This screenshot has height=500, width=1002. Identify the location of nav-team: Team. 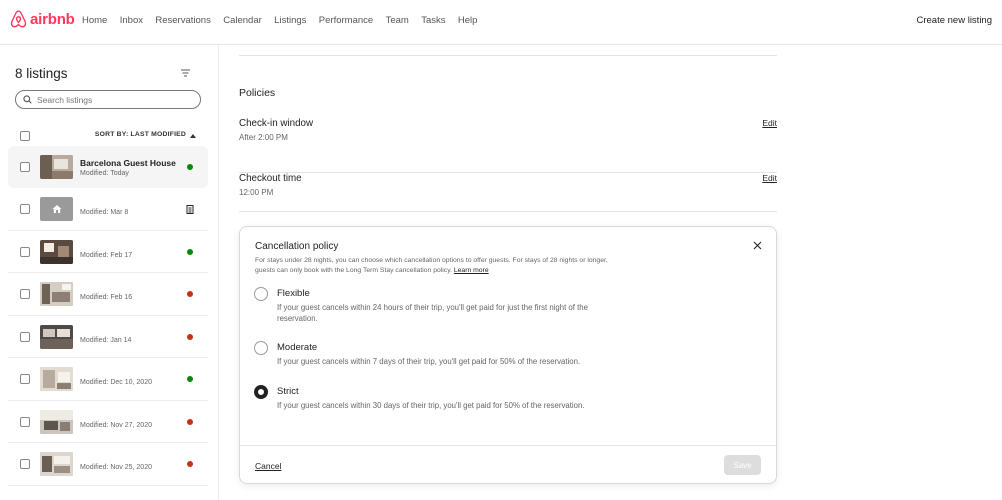
(397, 20).